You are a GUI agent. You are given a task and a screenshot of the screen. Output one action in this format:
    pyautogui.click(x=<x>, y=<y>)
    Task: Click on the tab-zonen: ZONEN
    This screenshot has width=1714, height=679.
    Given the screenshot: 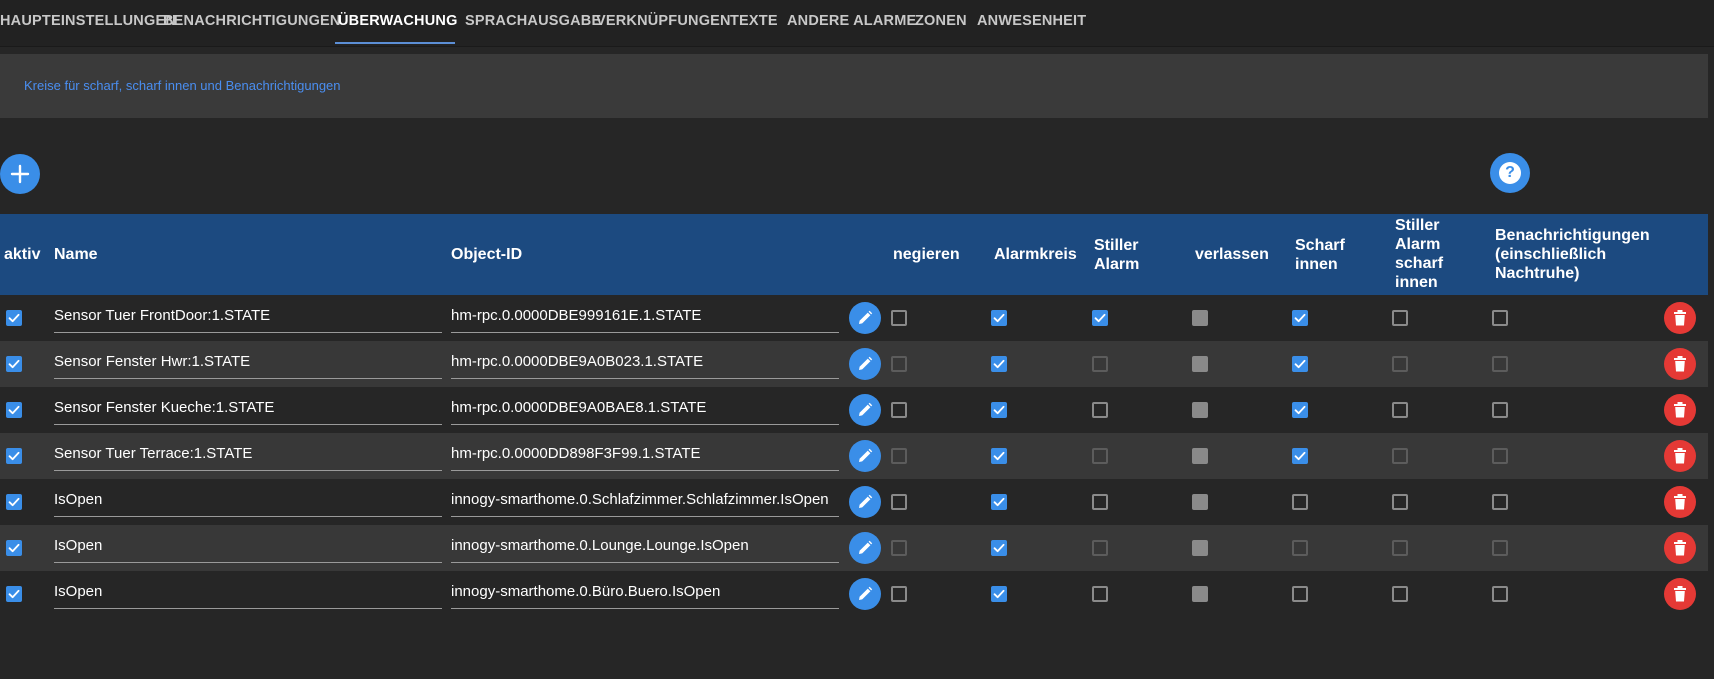 What is the action you would take?
    pyautogui.click(x=941, y=23)
    